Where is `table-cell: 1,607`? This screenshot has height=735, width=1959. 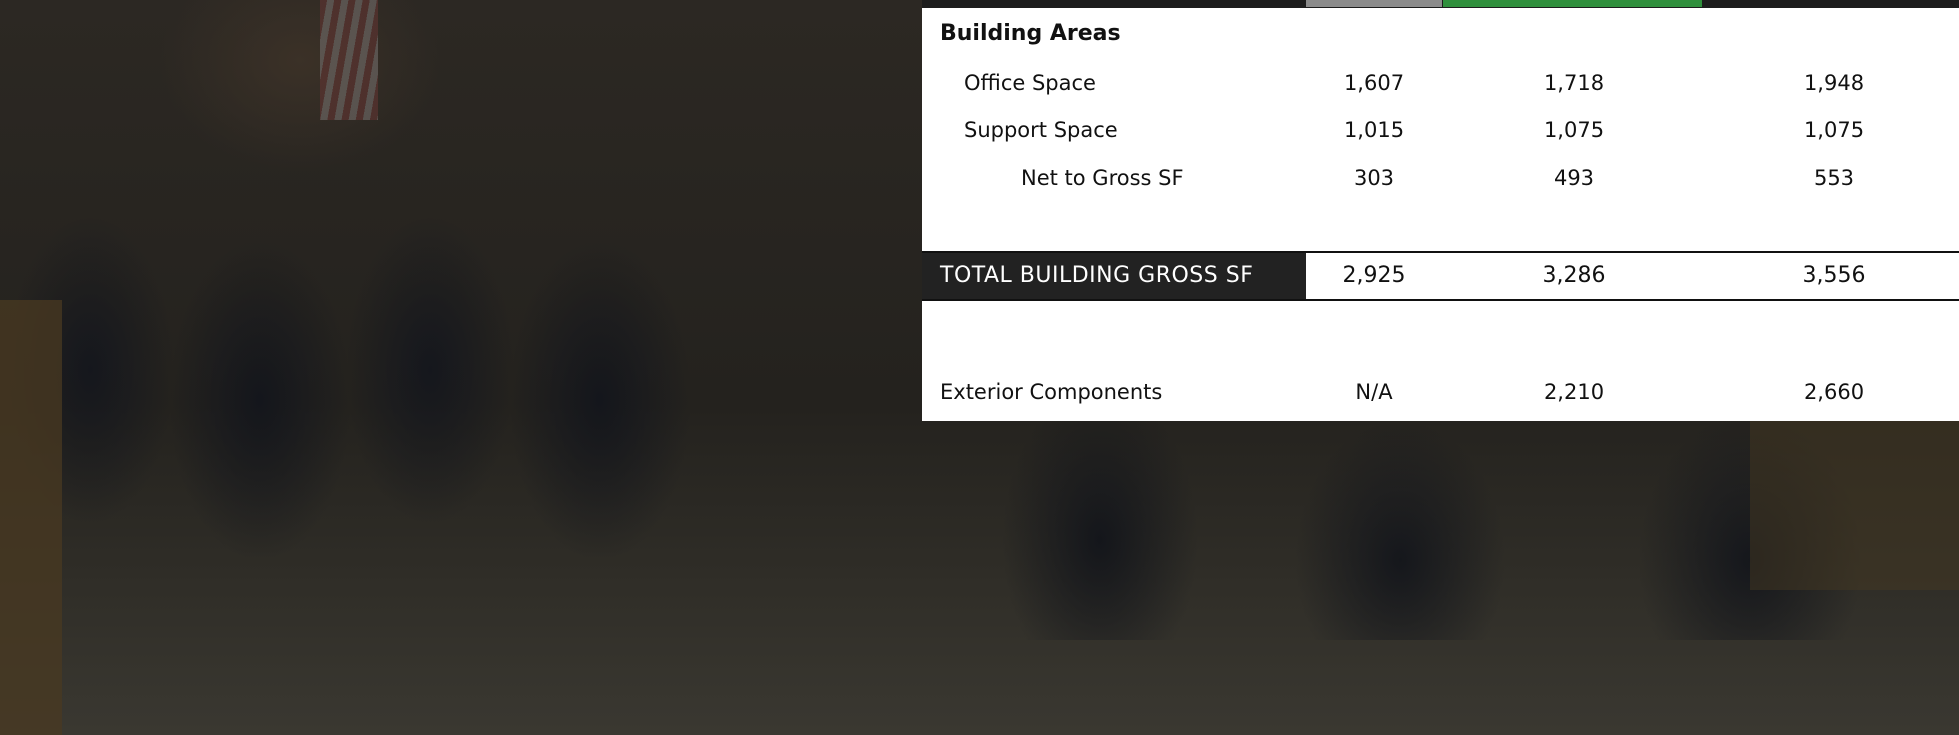 table-cell: 1,607 is located at coordinates (1374, 83).